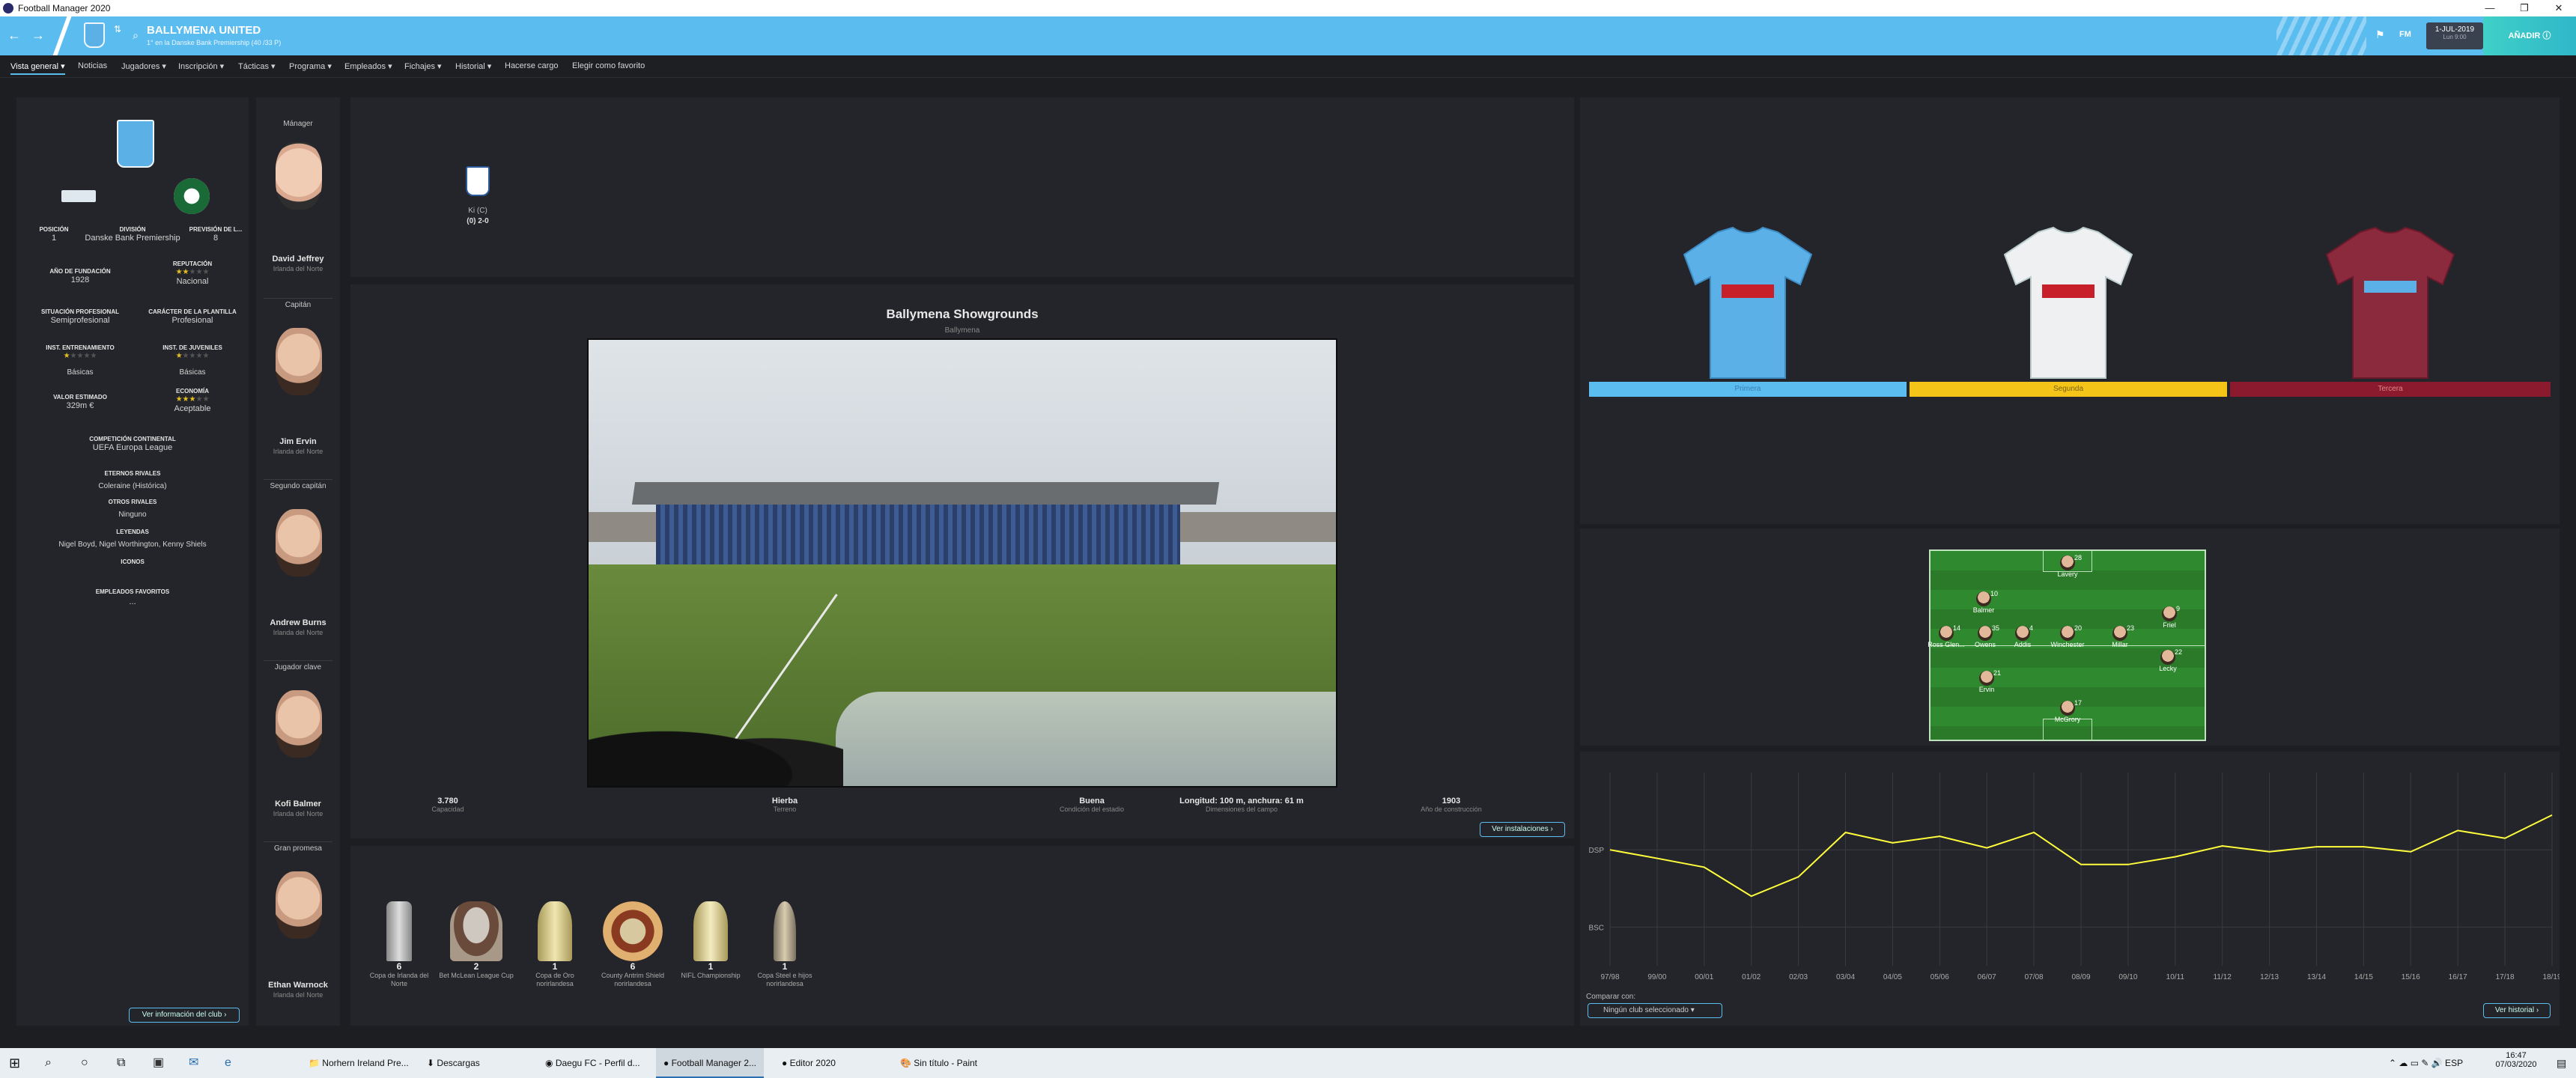 This screenshot has height=1078, width=2576. What do you see at coordinates (1751, 977) in the screenshot?
I see `x-tick-label: 01/02` at bounding box center [1751, 977].